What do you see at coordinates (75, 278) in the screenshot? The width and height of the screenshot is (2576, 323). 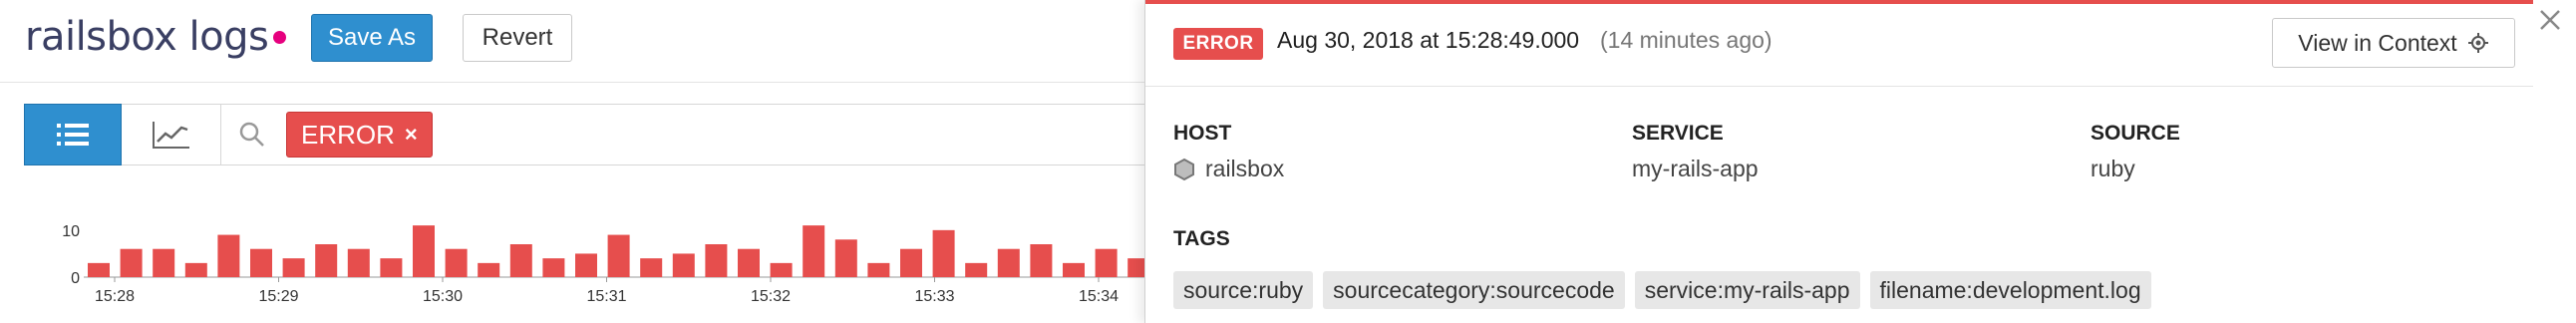 I see `y-tick-label: 0` at bounding box center [75, 278].